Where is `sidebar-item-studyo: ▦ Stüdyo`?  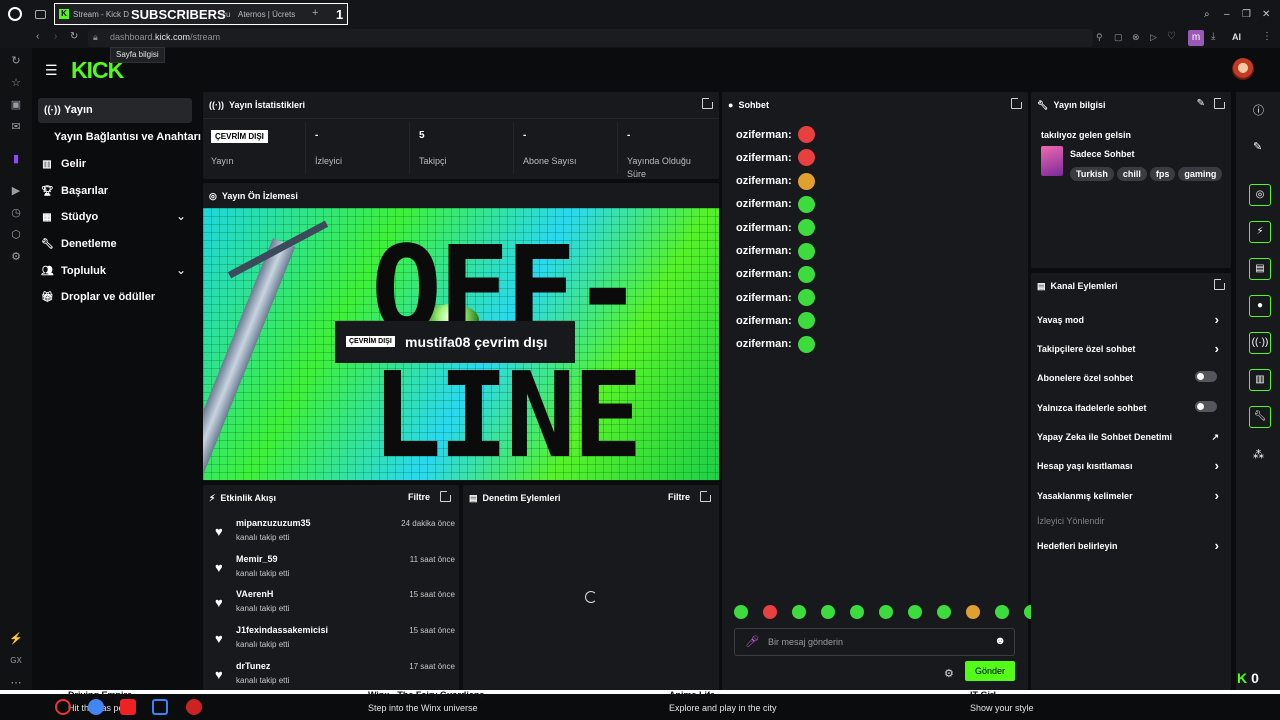 sidebar-item-studyo: ▦ Stüdyo is located at coordinates (69, 217).